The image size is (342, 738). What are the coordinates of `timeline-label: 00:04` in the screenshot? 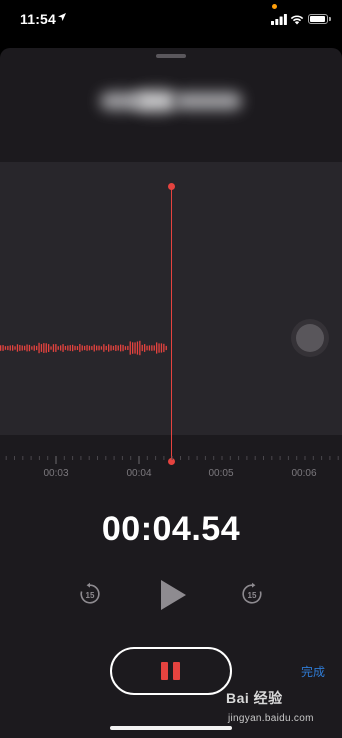 It's located at (139, 473).